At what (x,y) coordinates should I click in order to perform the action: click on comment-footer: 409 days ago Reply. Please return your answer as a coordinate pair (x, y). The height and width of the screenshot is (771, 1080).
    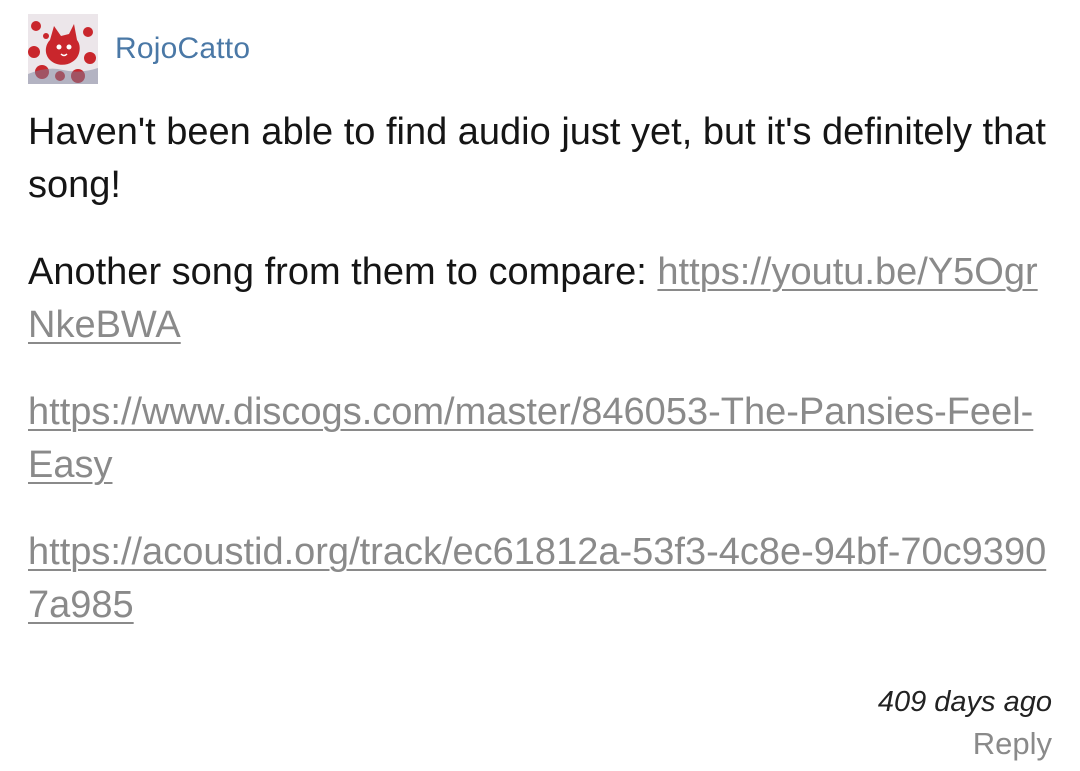
    Looking at the image, I should click on (965, 724).